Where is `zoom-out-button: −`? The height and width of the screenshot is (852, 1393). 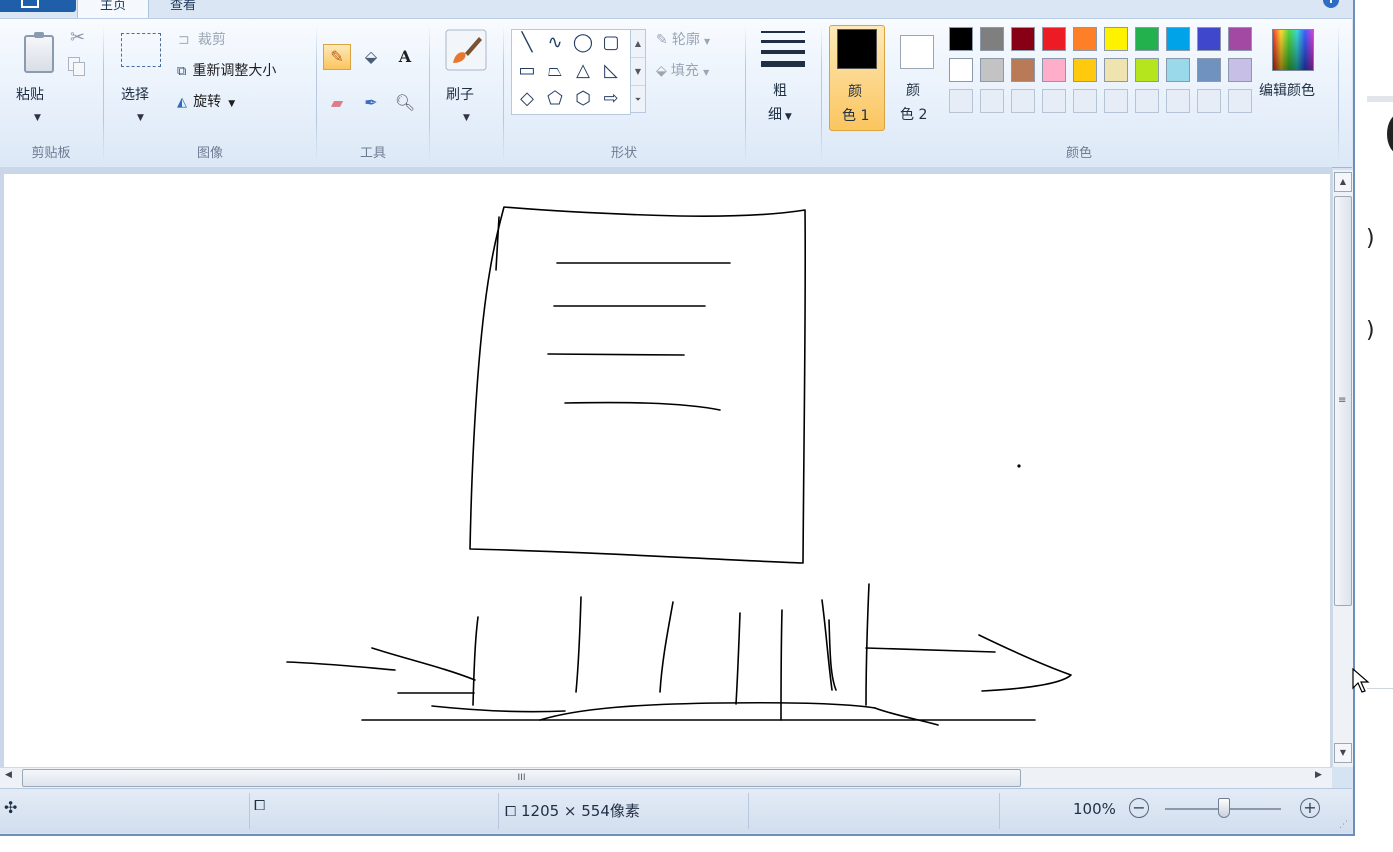
zoom-out-button: − is located at coordinates (1139, 808).